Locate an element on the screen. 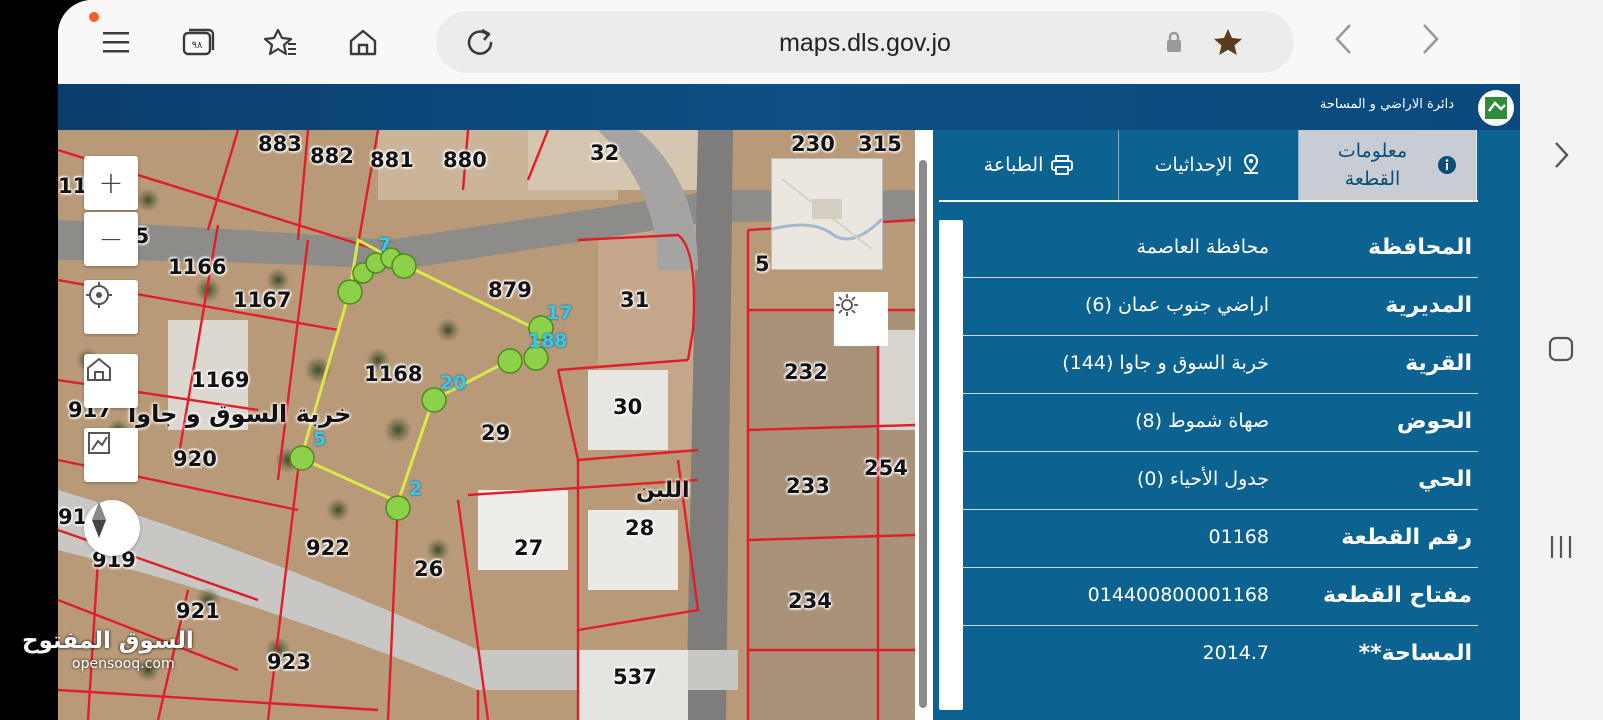  map-scrollbar-thumb is located at coordinates (923, 434).